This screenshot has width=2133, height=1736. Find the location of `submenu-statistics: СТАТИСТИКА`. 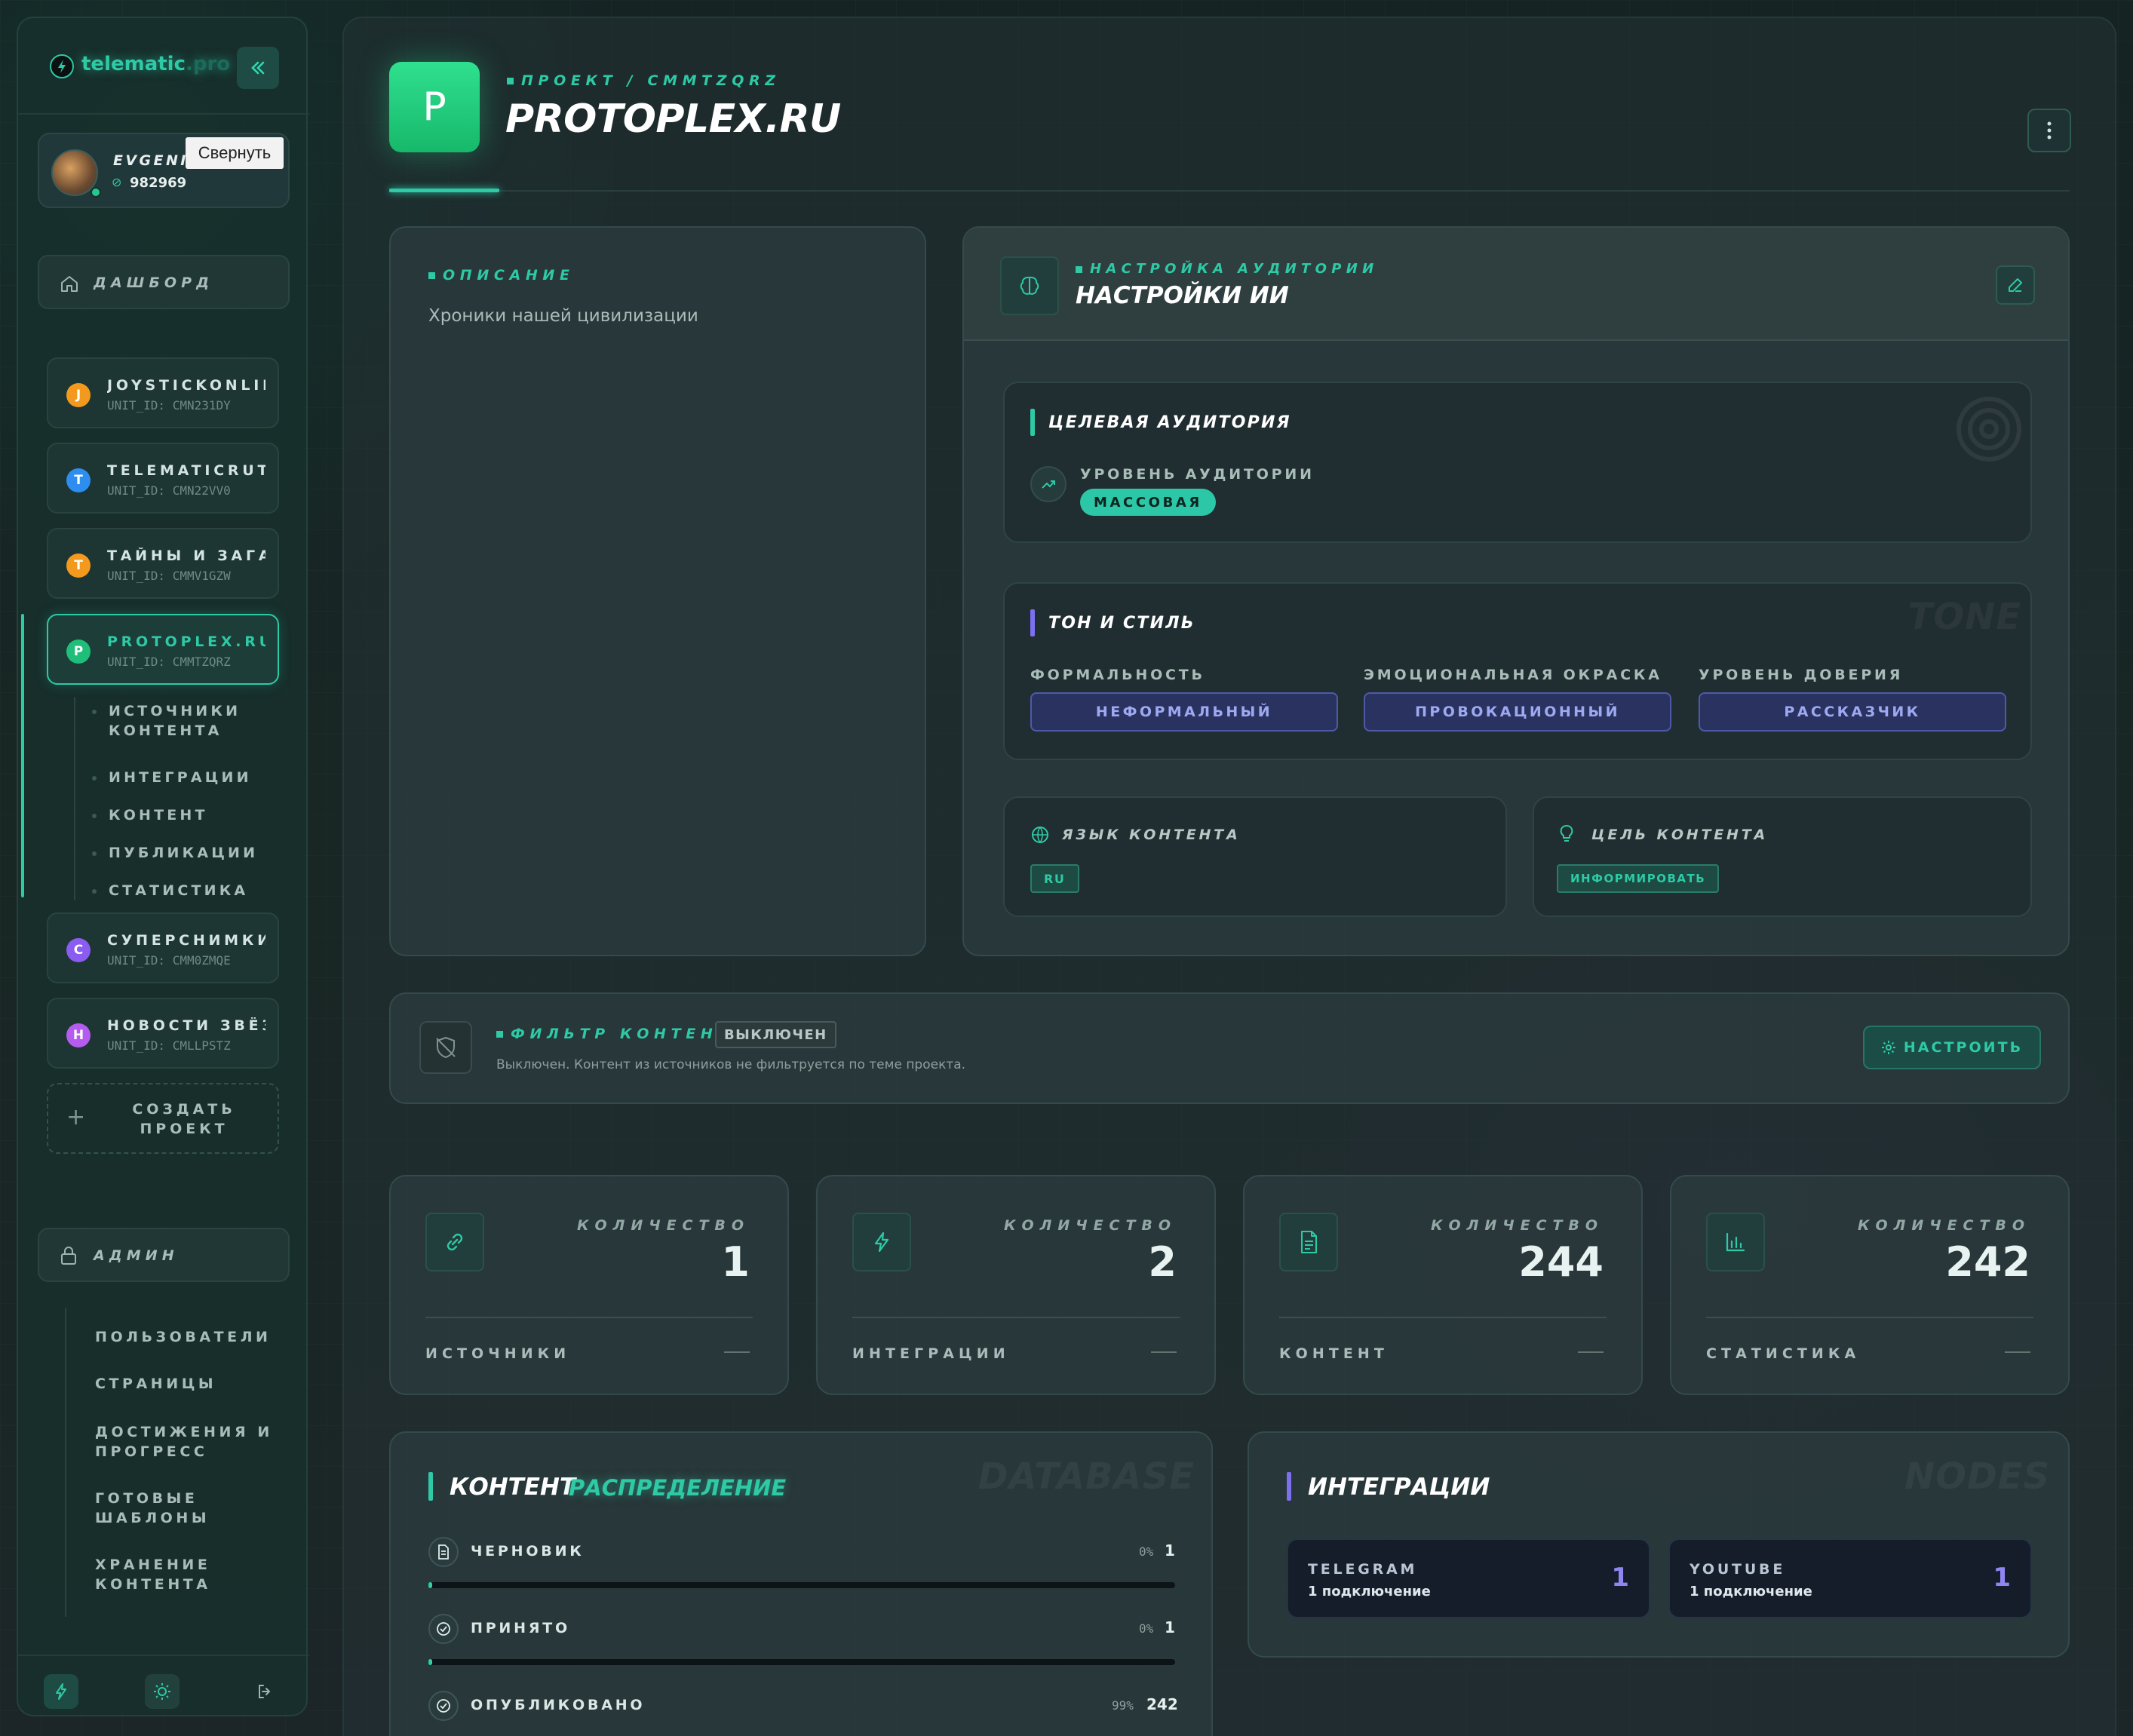

submenu-statistics: СТАТИСТИКА is located at coordinates (170, 891).